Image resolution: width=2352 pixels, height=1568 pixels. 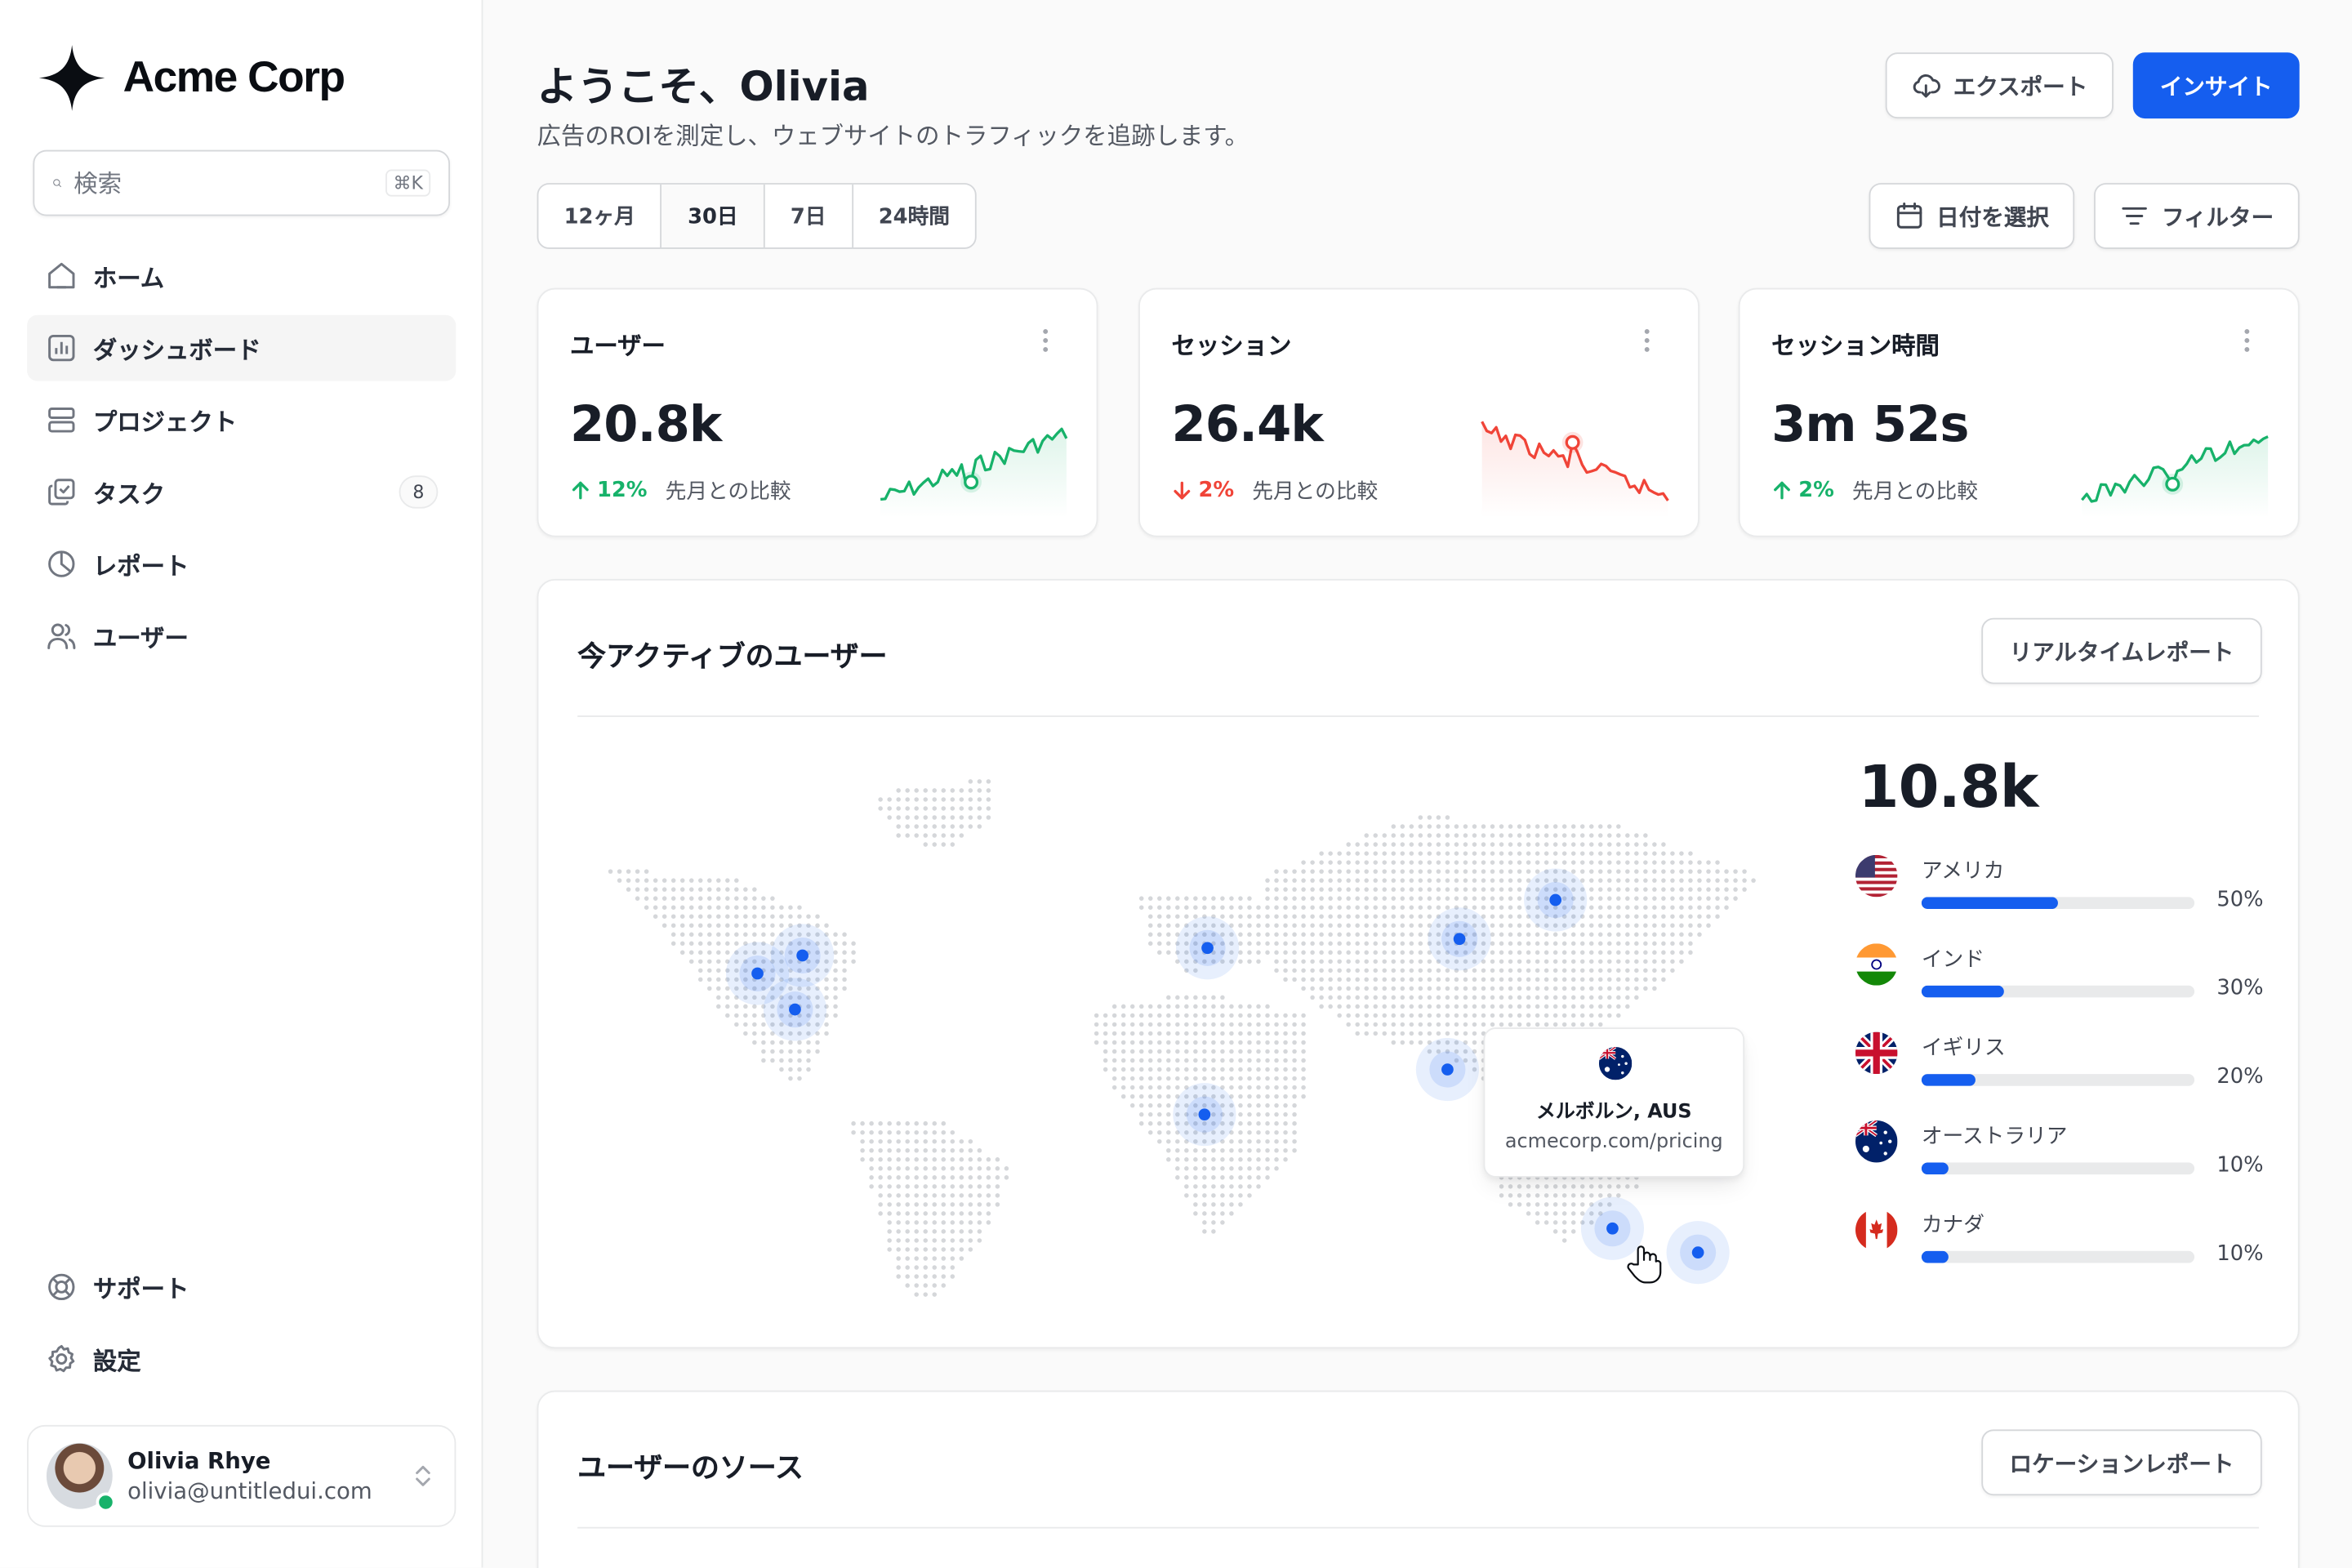 What do you see at coordinates (809, 216) in the screenshot?
I see `tab-7-days: 7日` at bounding box center [809, 216].